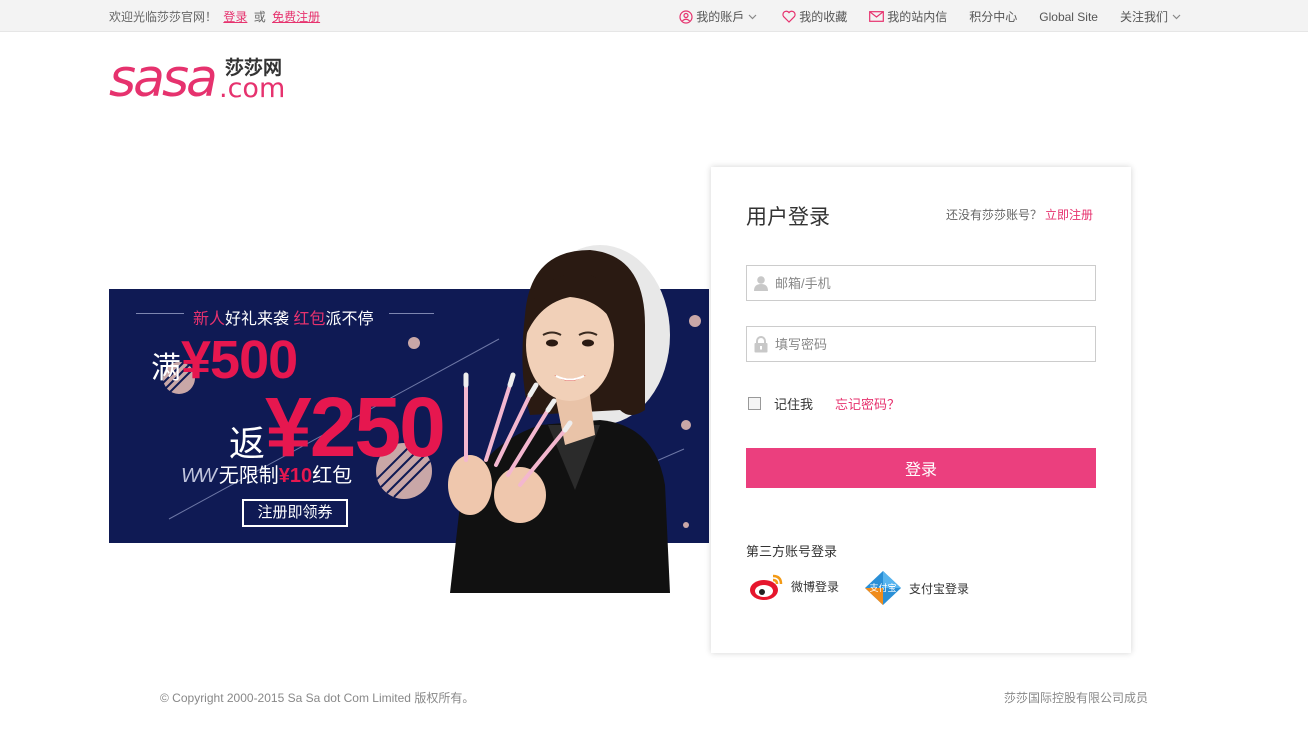 The width and height of the screenshot is (1308, 731). I want to click on banner-model-figure, so click(570, 419).